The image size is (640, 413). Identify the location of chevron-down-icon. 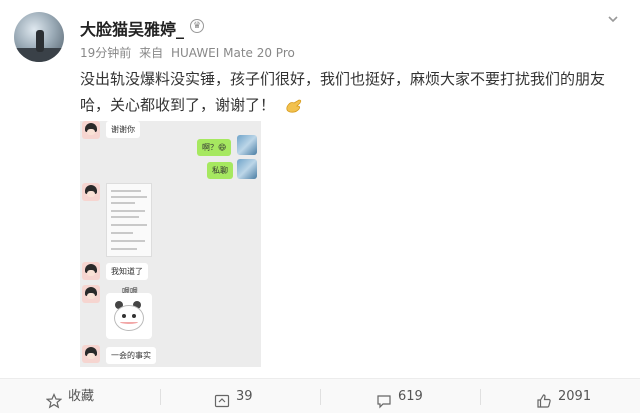
(613, 19).